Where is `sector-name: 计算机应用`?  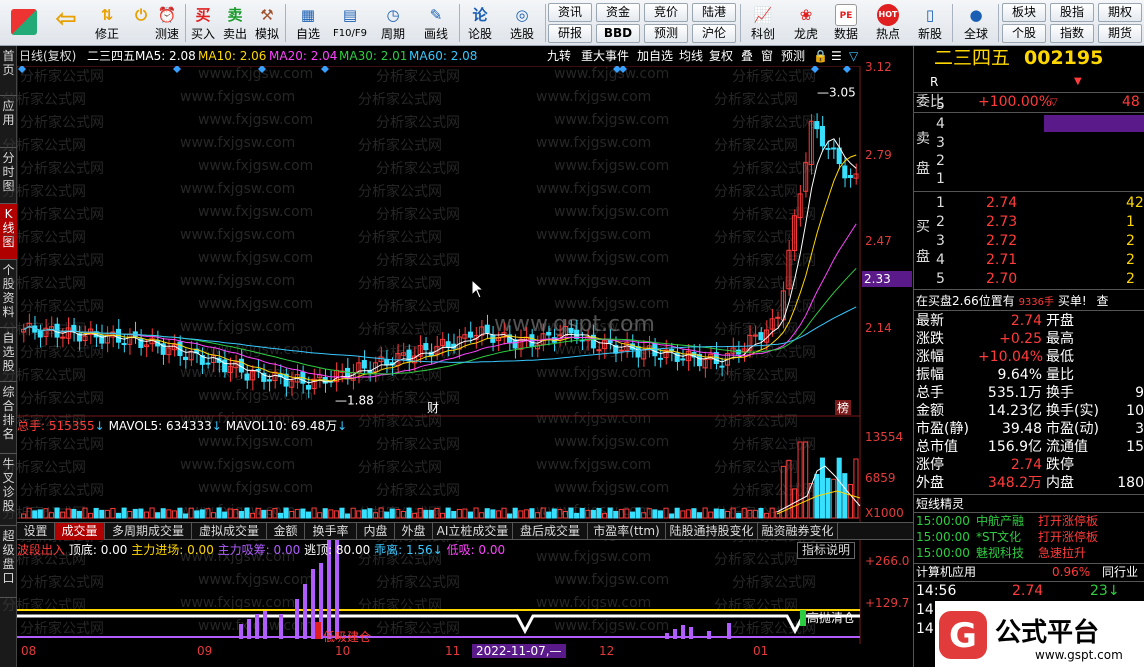 sector-name: 计算机应用 is located at coordinates (946, 572).